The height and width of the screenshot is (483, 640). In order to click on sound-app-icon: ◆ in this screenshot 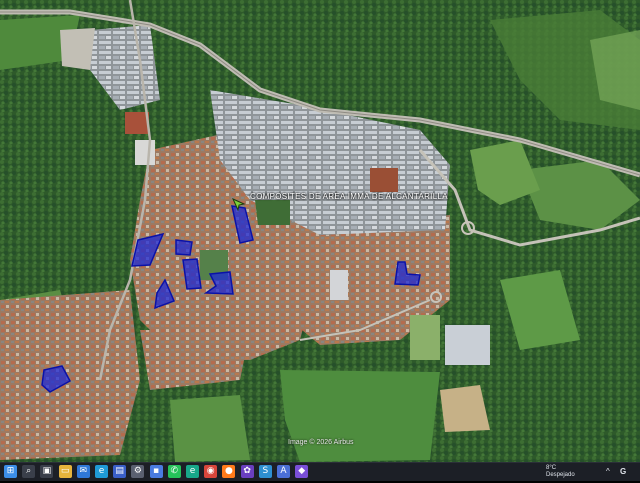, I will do `click(302, 471)`.